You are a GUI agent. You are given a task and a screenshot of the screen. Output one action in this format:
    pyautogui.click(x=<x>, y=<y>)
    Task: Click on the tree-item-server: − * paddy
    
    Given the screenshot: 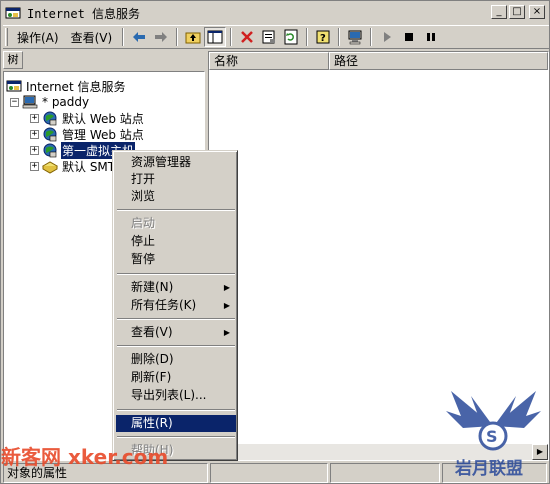 What is the action you would take?
    pyautogui.click(x=50, y=102)
    